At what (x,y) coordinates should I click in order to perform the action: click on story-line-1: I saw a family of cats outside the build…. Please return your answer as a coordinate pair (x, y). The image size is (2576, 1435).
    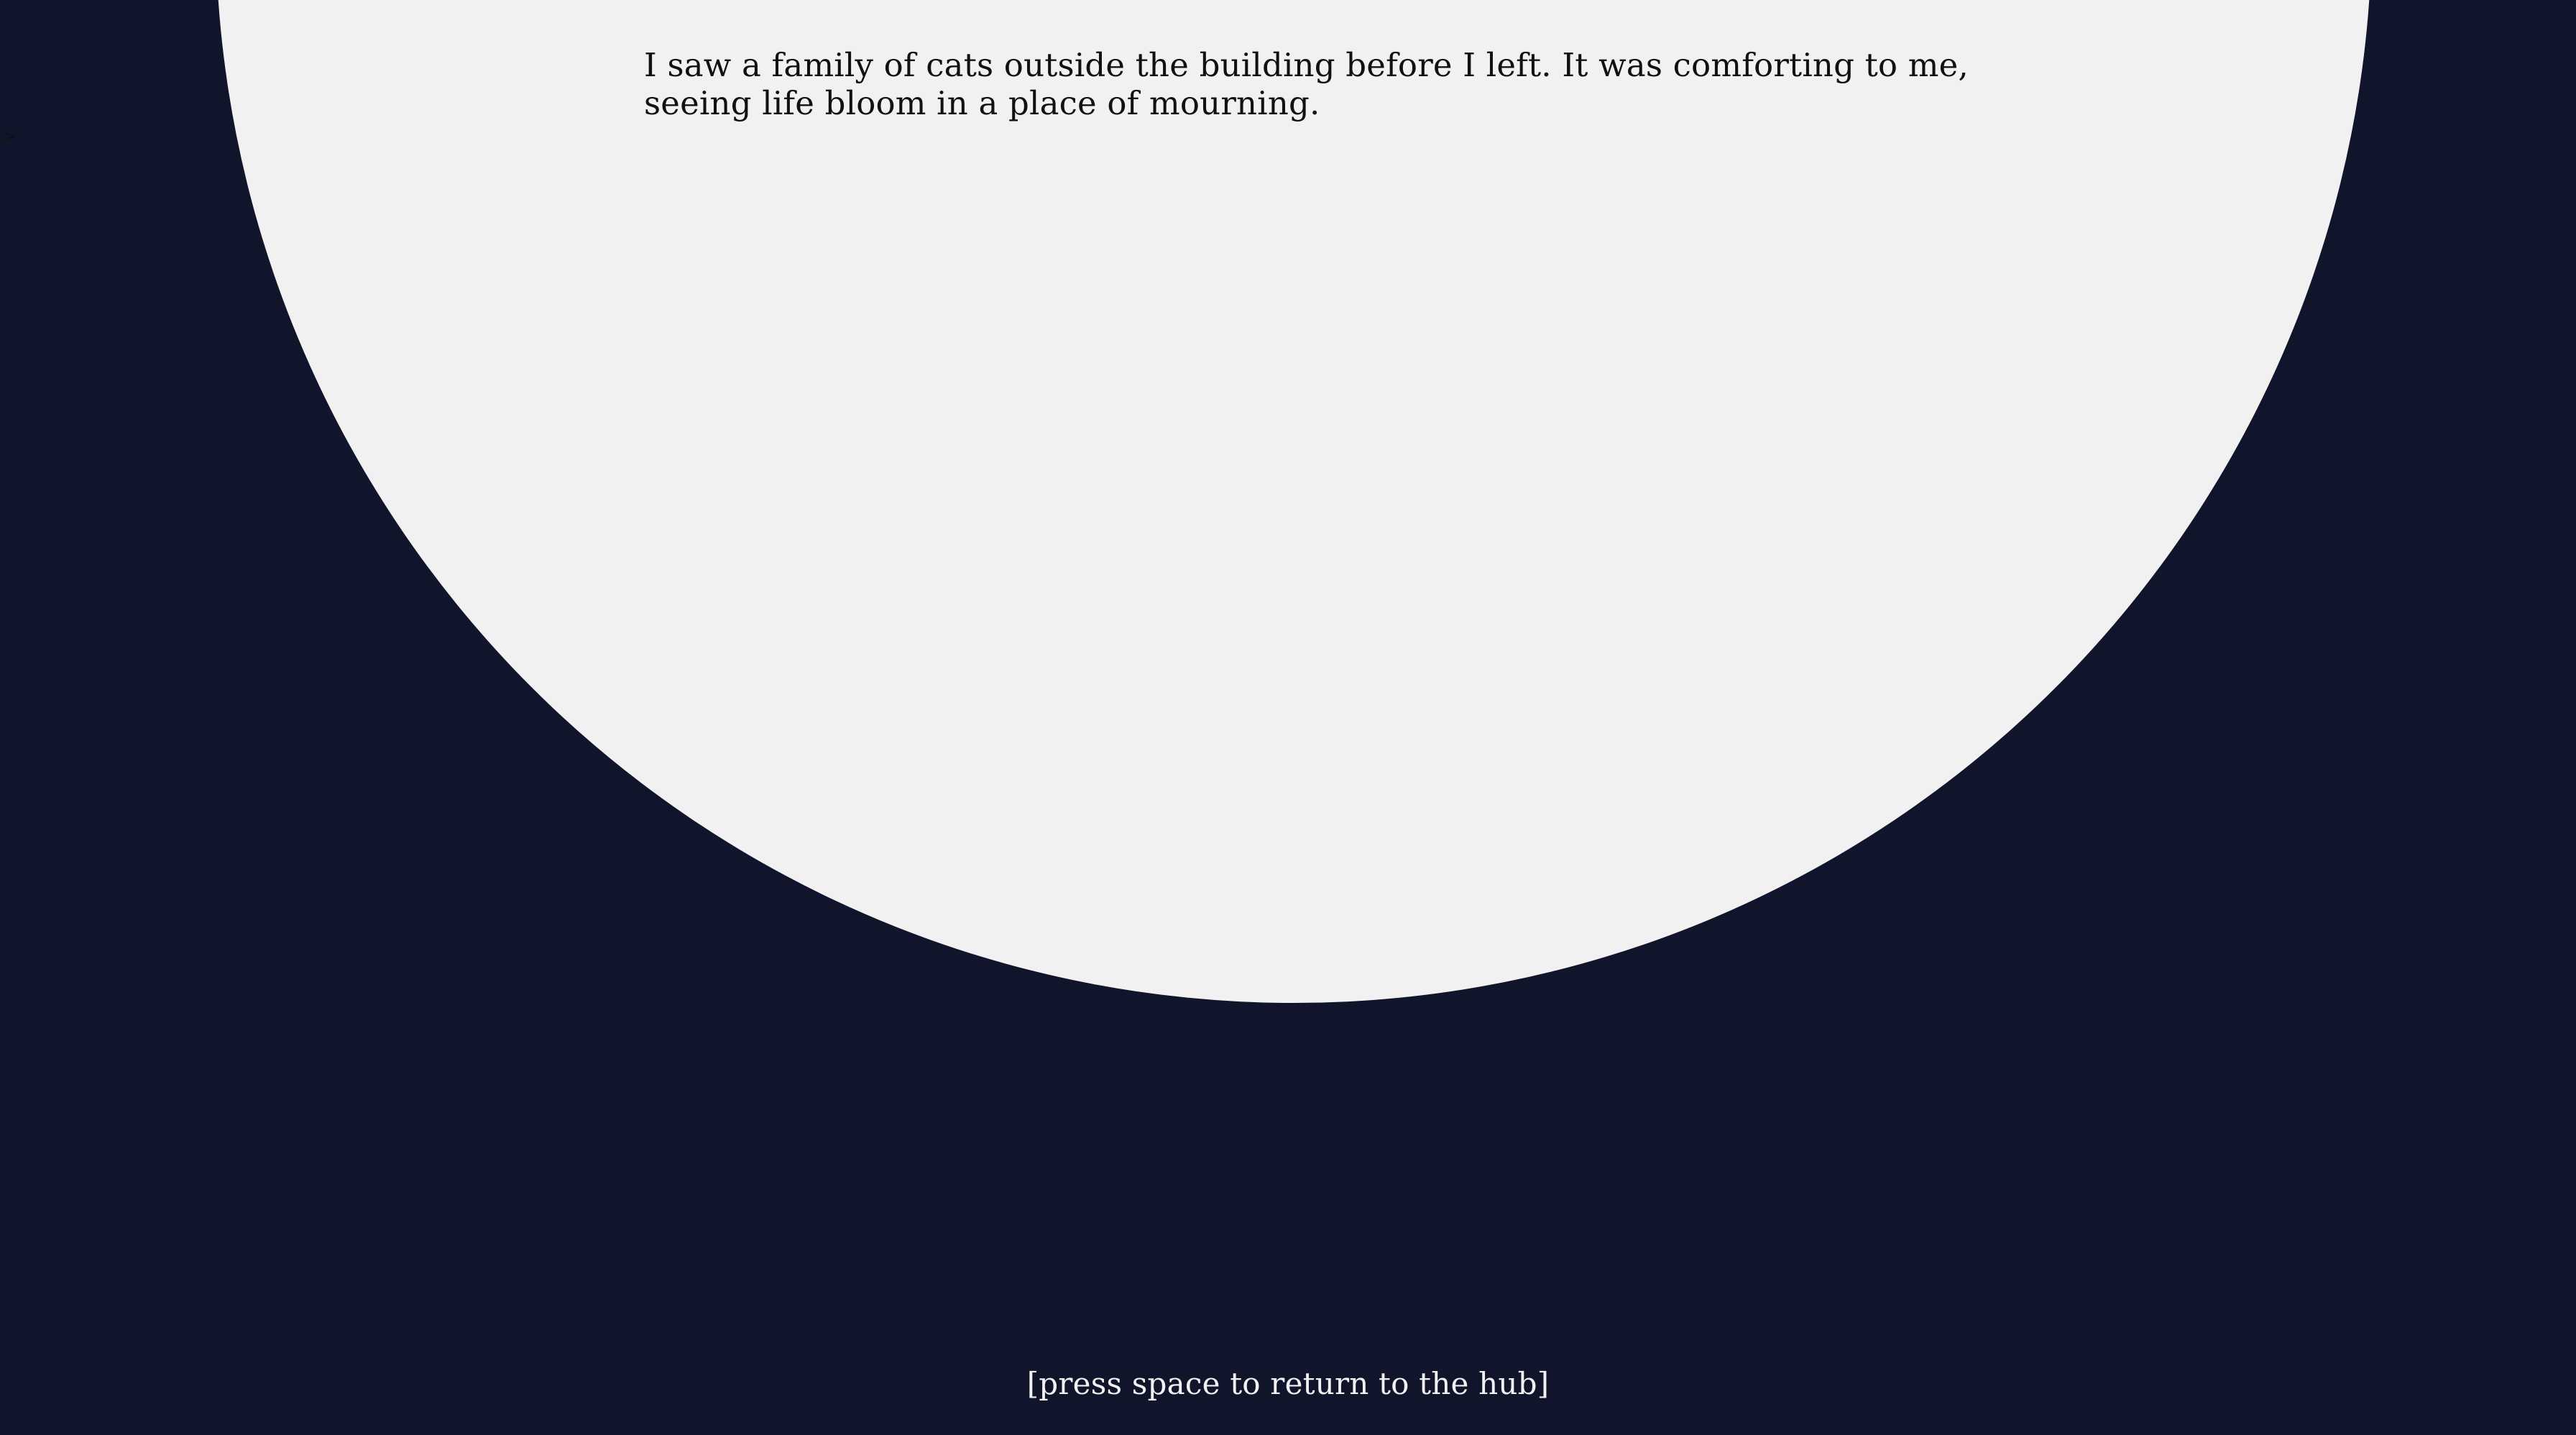
    Looking at the image, I should click on (1306, 65).